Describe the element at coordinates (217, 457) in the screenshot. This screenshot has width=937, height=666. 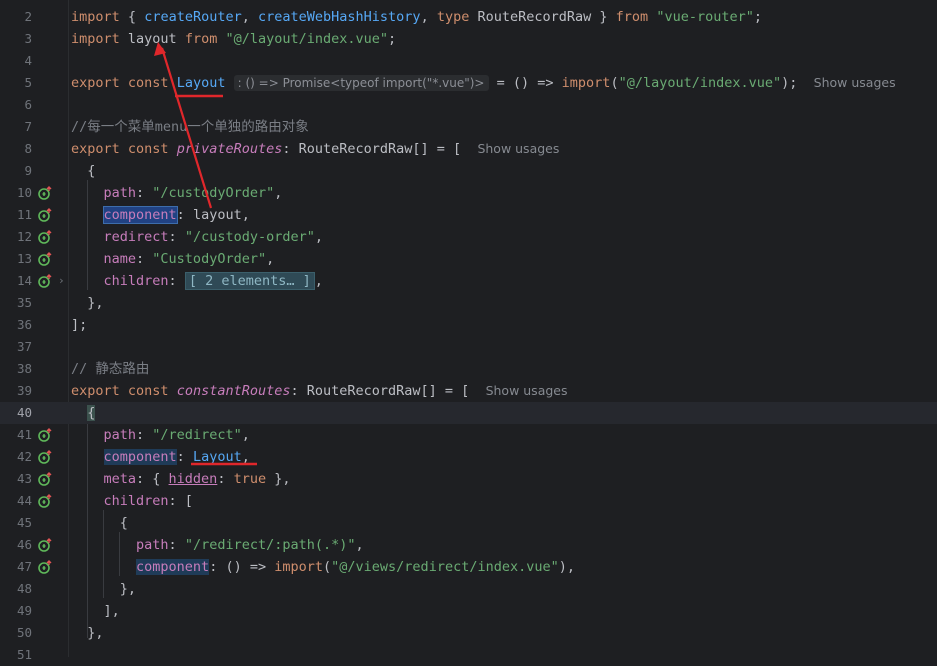
I see `layout-reference: Layout` at that location.